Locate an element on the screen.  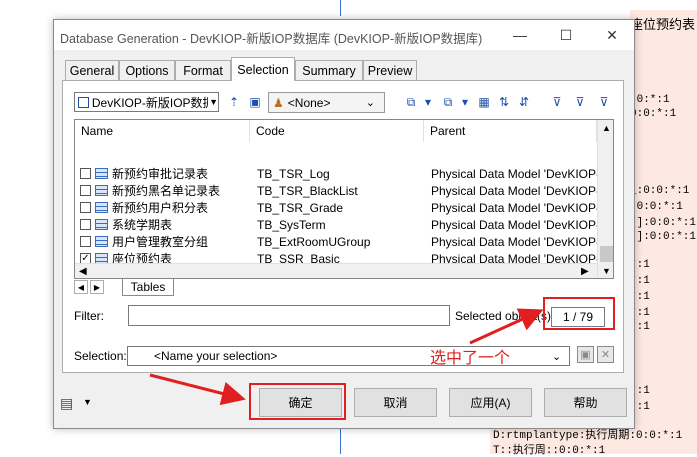
annotation-arrows is located at coordinates (346, 357).